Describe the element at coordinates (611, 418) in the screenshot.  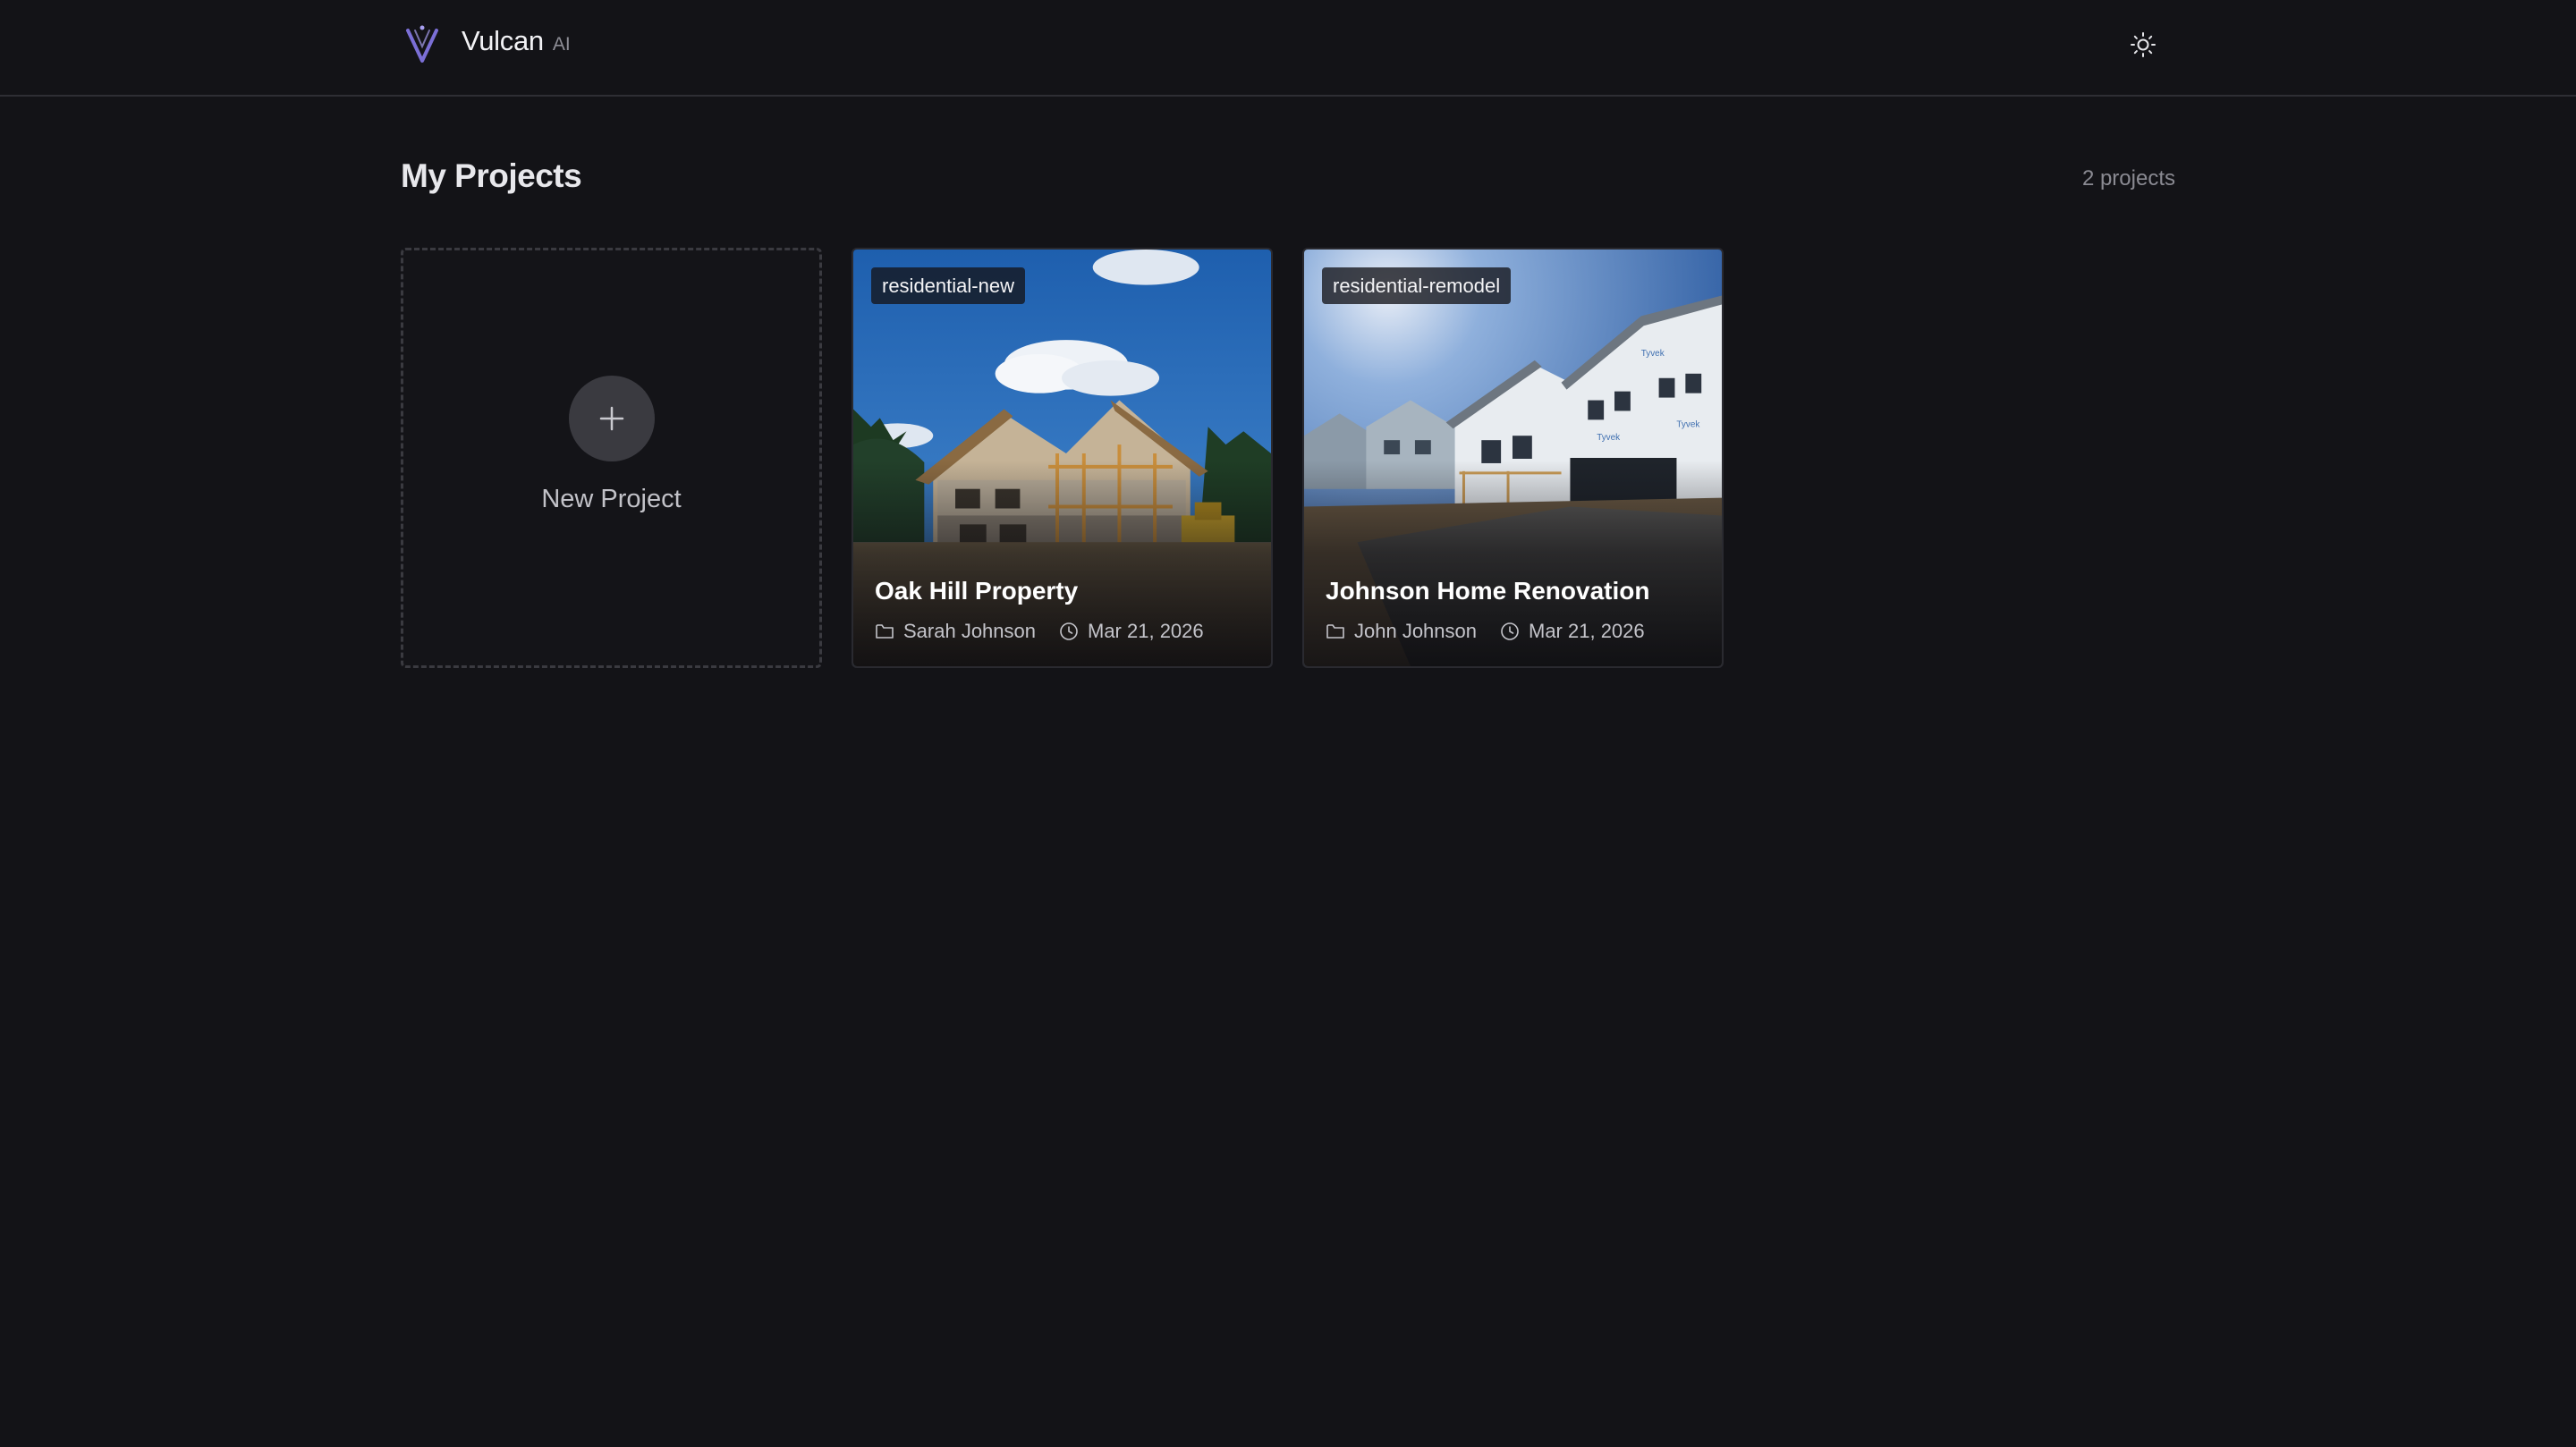
I see `plus-icon` at that location.